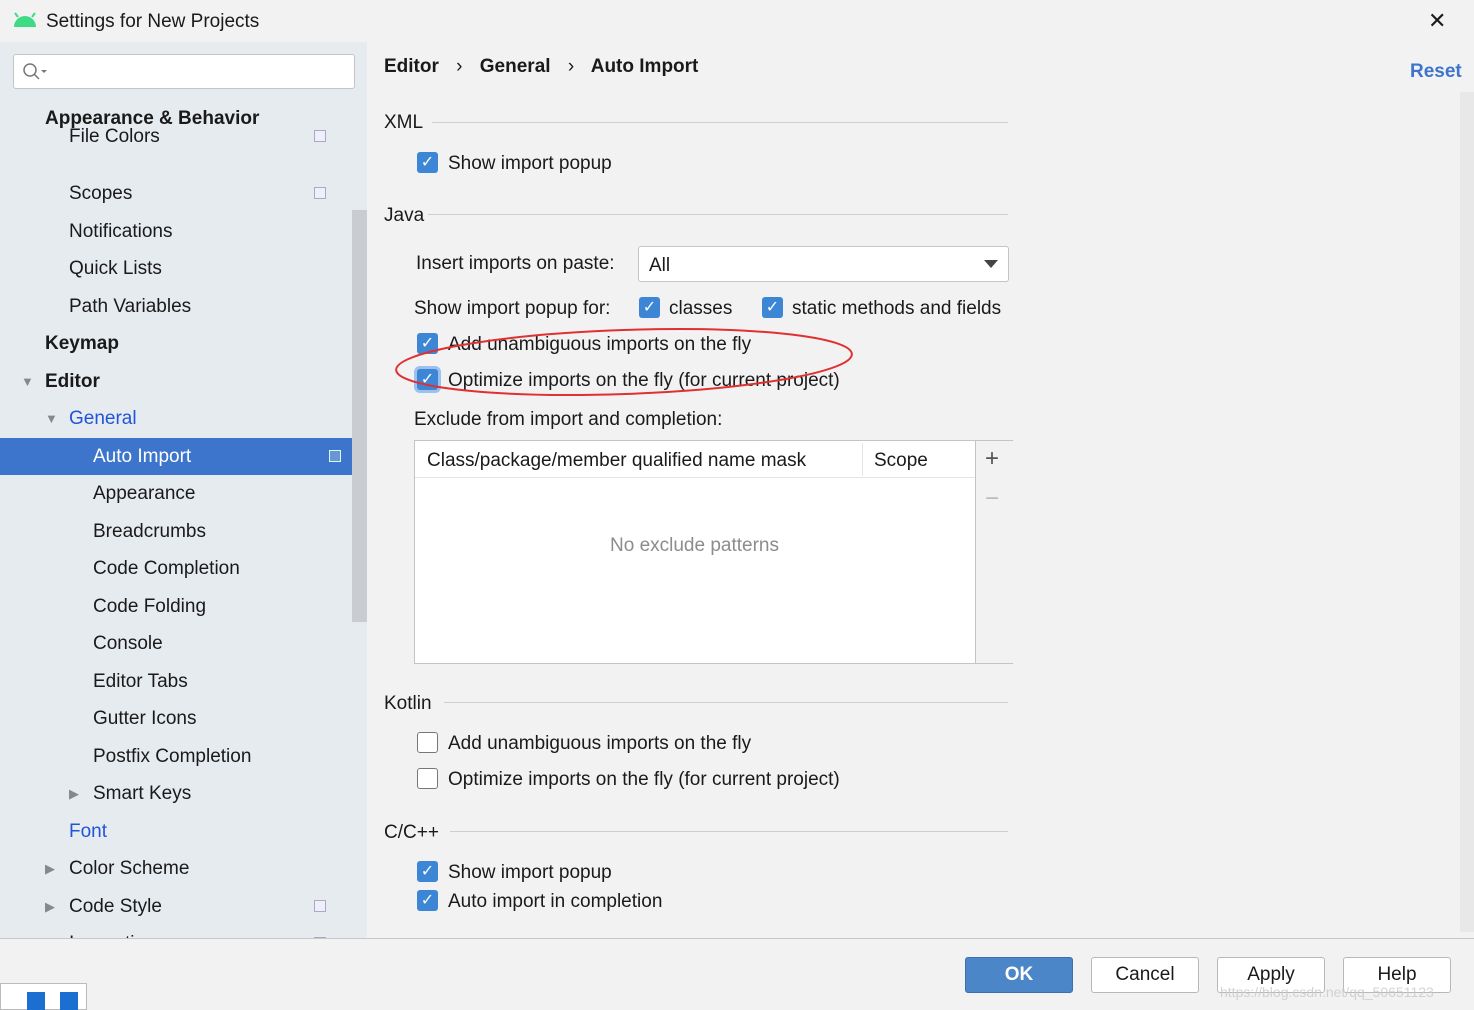 The height and width of the screenshot is (1010, 1474). Describe the element at coordinates (404, 215) in the screenshot. I see `section-java: Java` at that location.